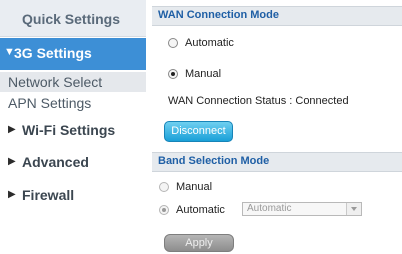 The image size is (402, 254). I want to click on section-title: Band Selection Mode, so click(214, 161).